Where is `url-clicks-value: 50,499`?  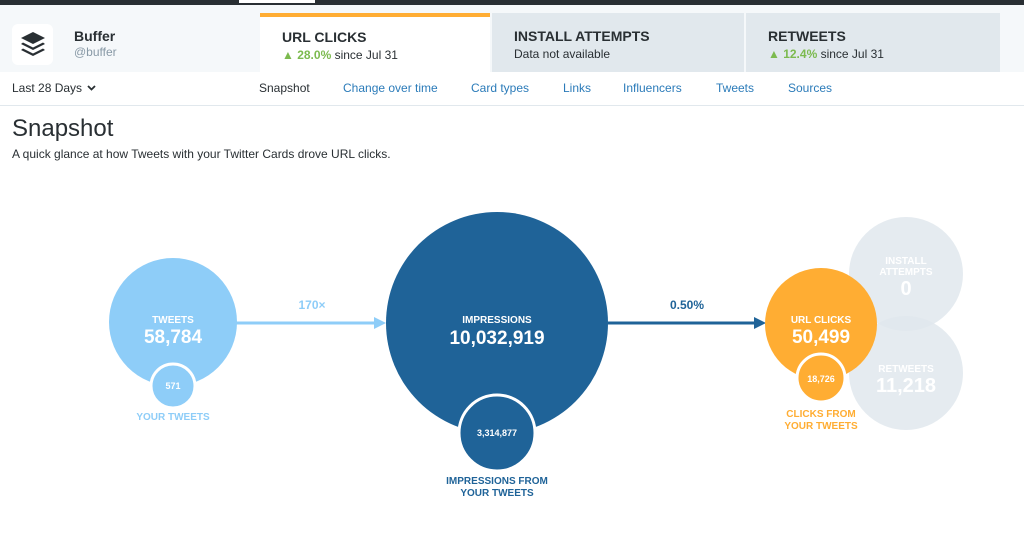
url-clicks-value: 50,499 is located at coordinates (821, 337).